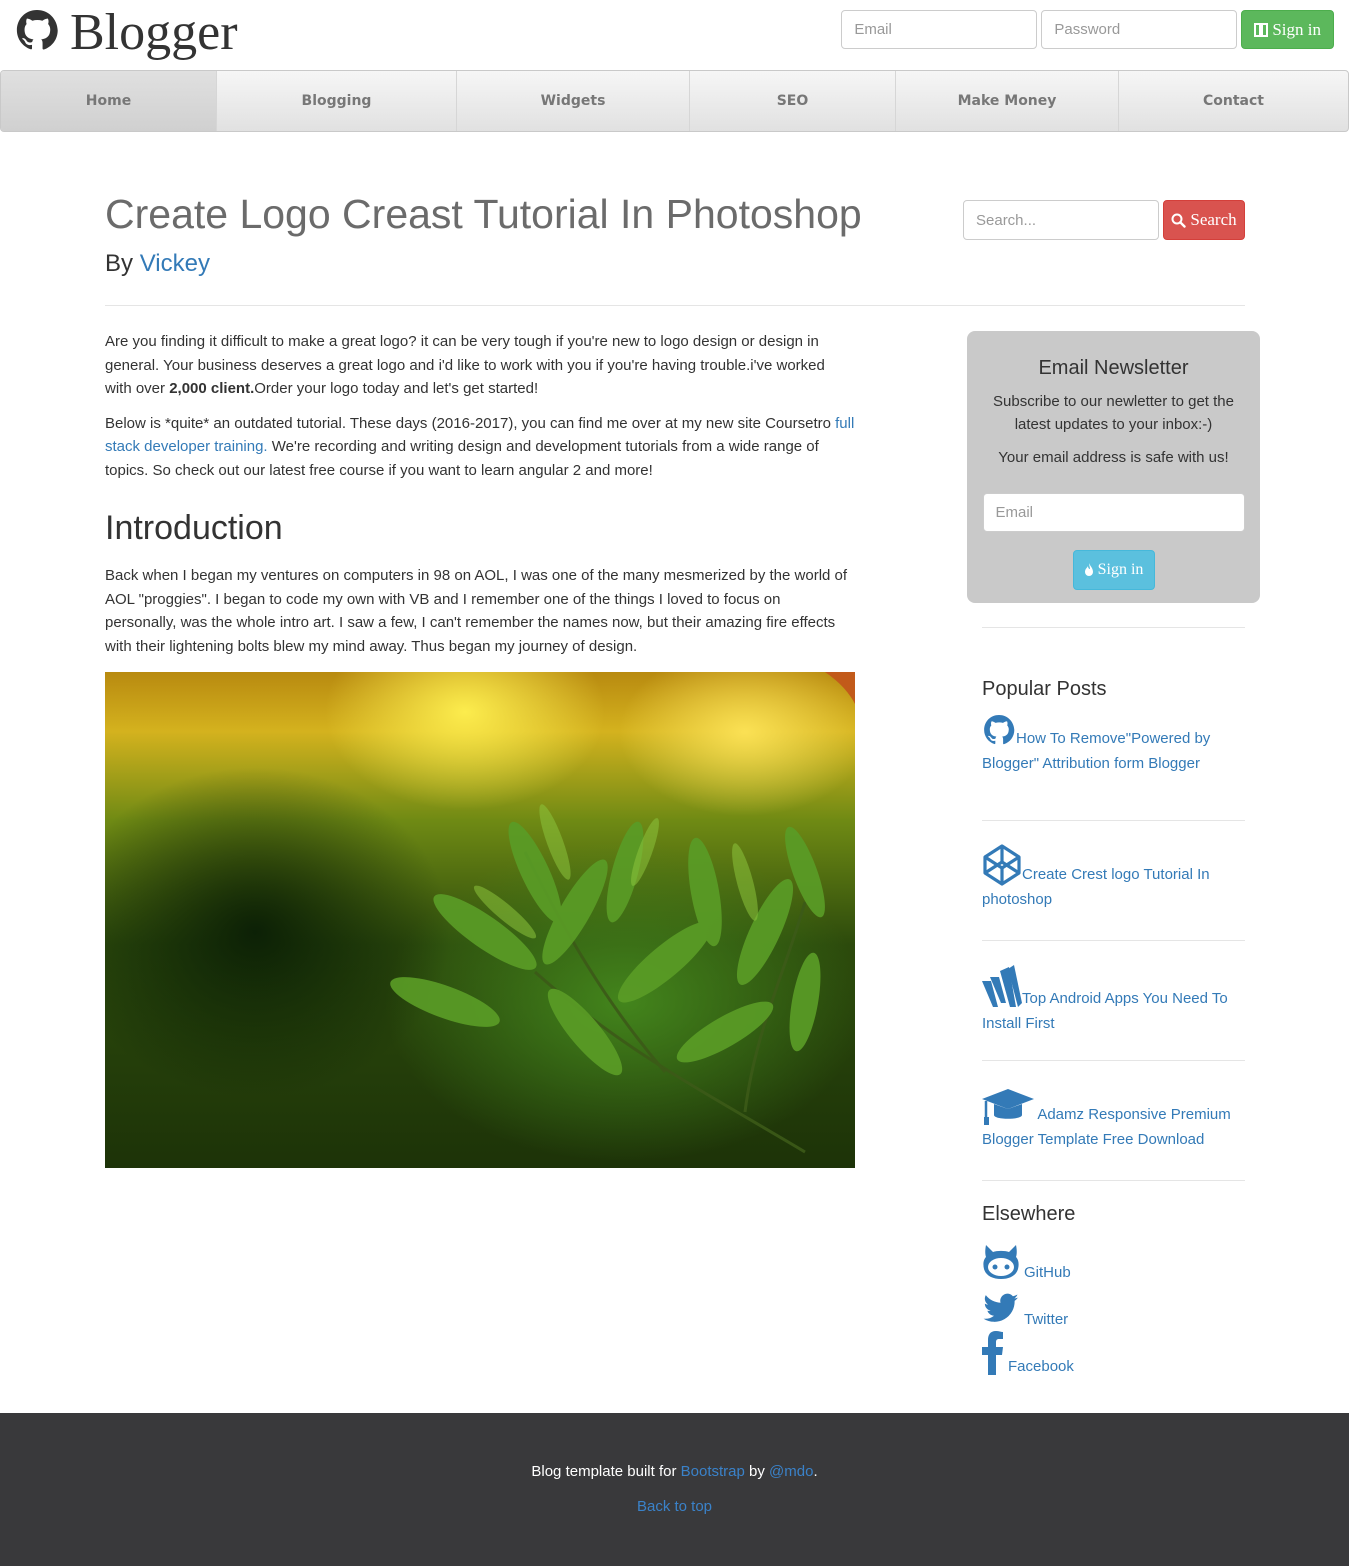 The height and width of the screenshot is (1566, 1349). Describe the element at coordinates (1029, 1214) in the screenshot. I see `elsewhere-heading: Elsewhere` at that location.